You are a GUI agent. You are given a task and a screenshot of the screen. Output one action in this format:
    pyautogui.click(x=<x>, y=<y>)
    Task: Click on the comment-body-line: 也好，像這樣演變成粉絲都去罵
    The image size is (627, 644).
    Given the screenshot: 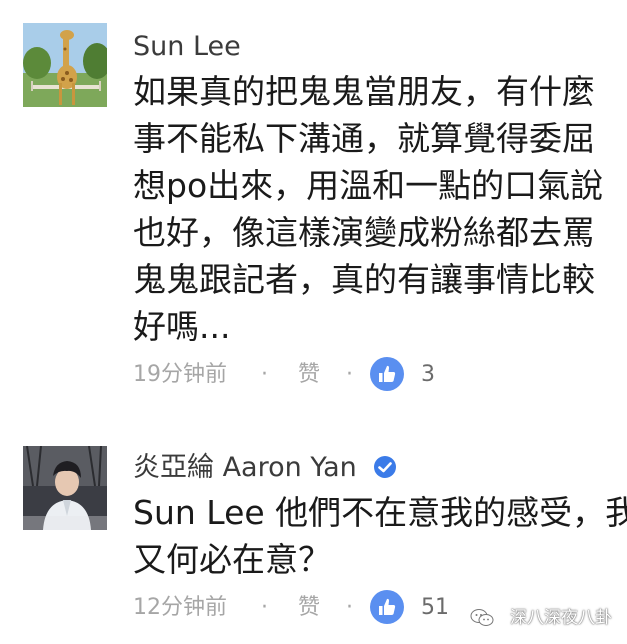 What is the action you would take?
    pyautogui.click(x=364, y=232)
    